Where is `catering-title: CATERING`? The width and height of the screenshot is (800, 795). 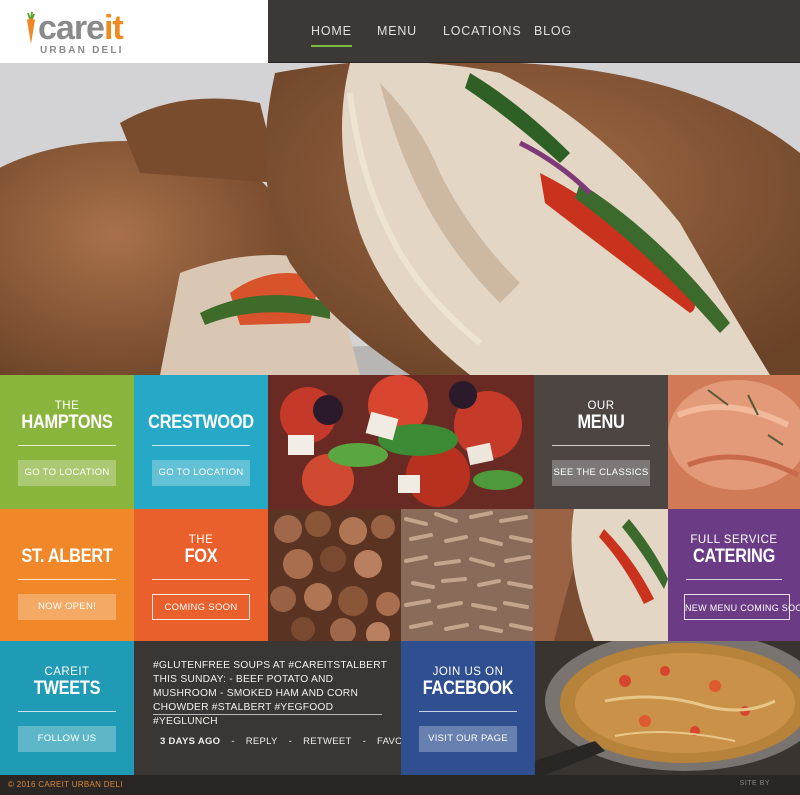 catering-title: CATERING is located at coordinates (734, 556).